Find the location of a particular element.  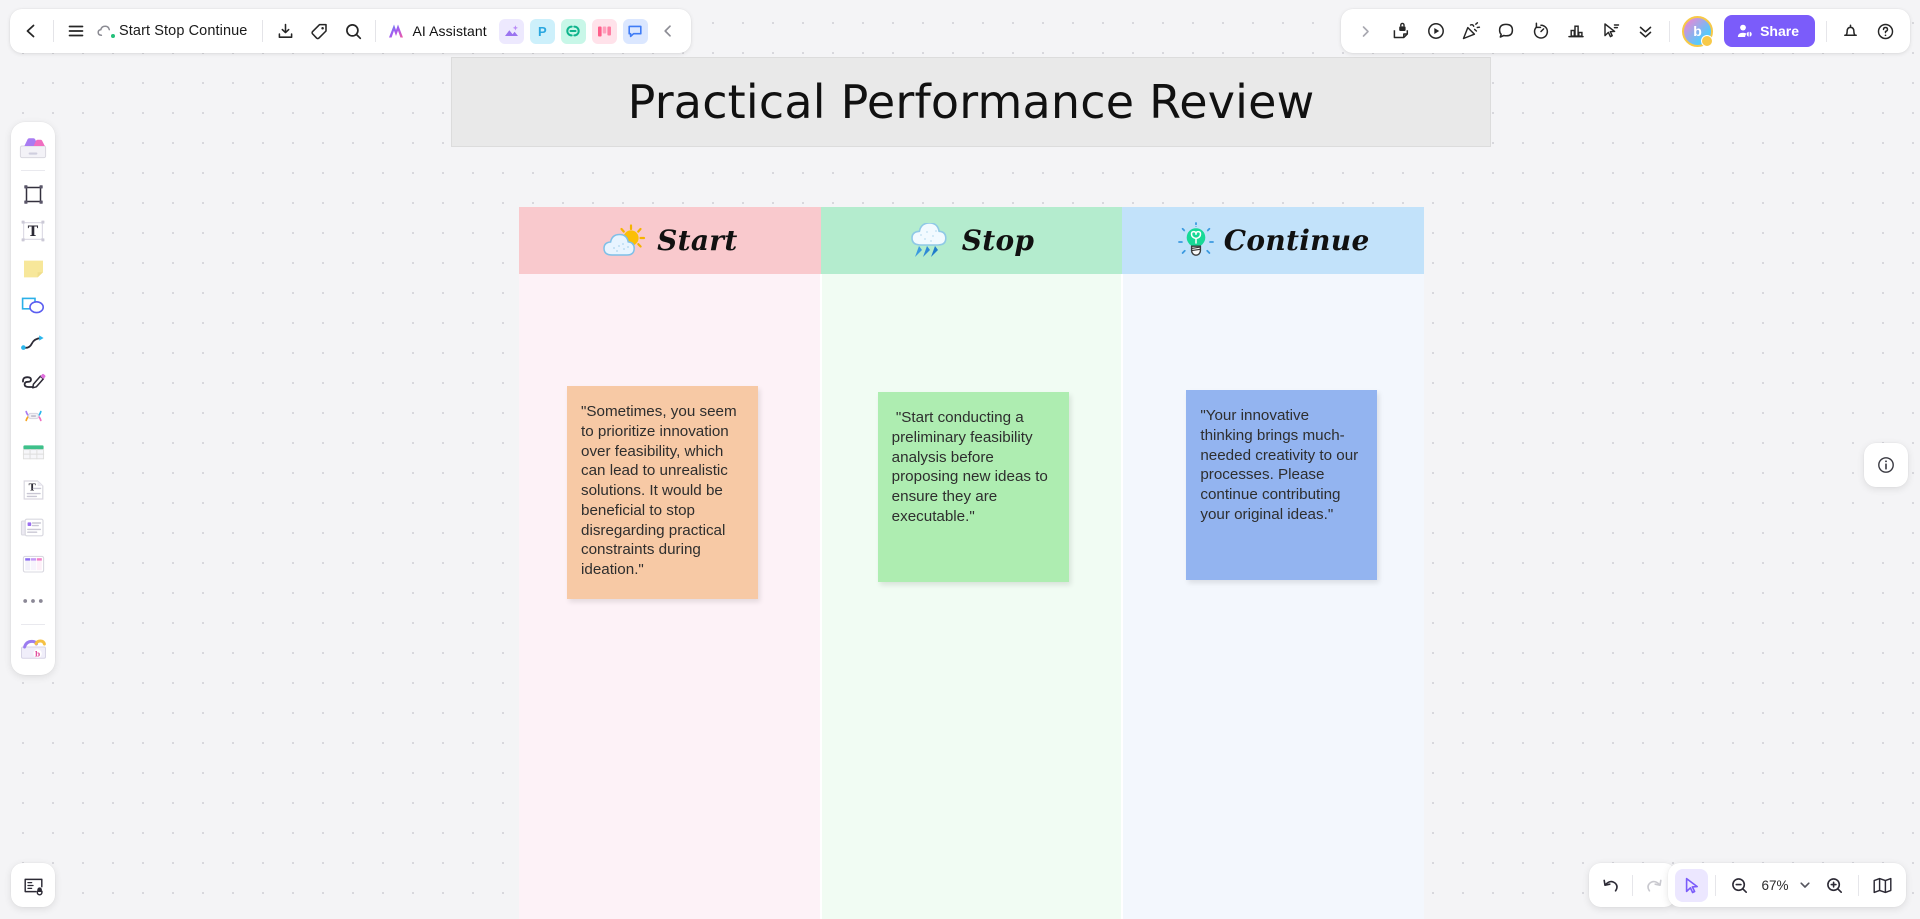

bell-icon is located at coordinates (1850, 31).